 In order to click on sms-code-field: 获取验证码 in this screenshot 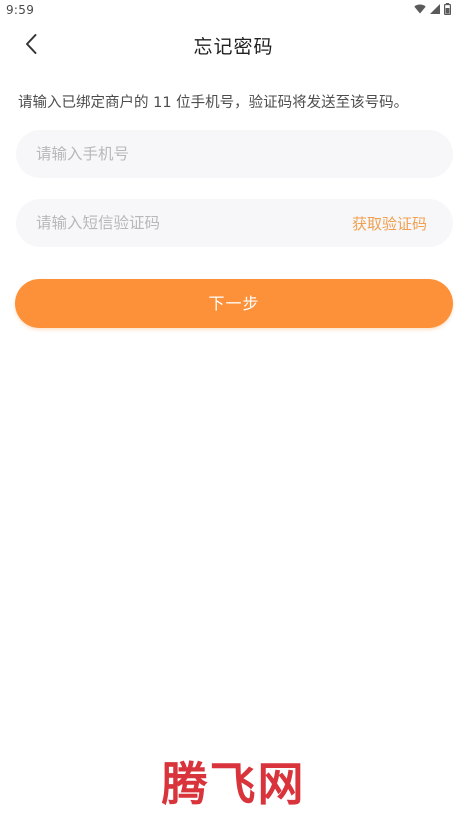, I will do `click(234, 223)`.